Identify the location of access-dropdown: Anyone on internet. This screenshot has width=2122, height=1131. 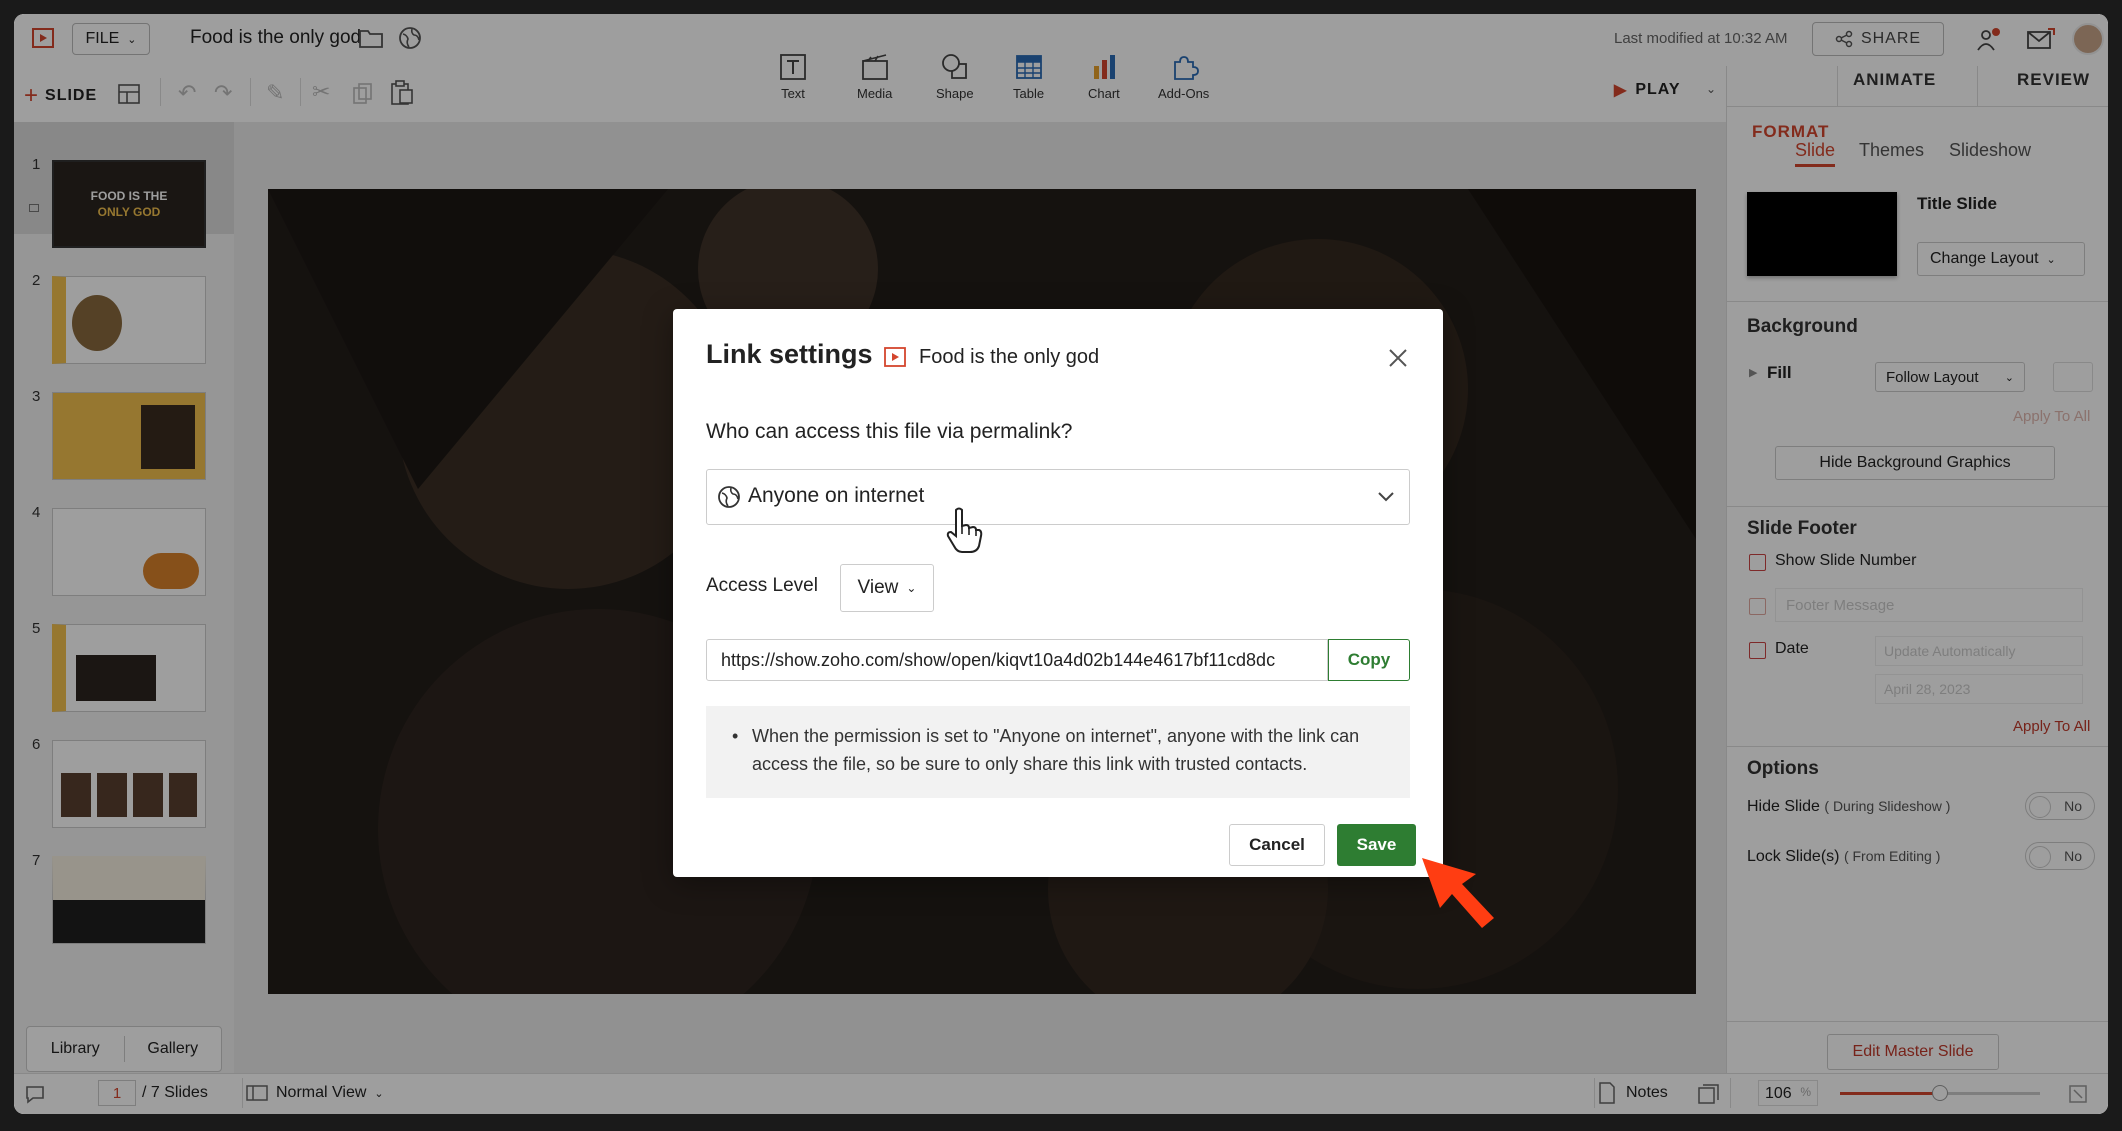
(1058, 497).